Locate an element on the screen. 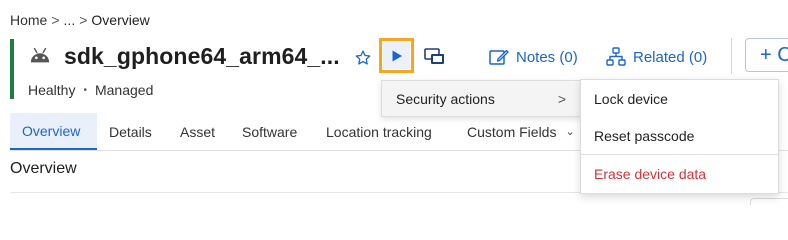  tab-details: Details is located at coordinates (130, 131).